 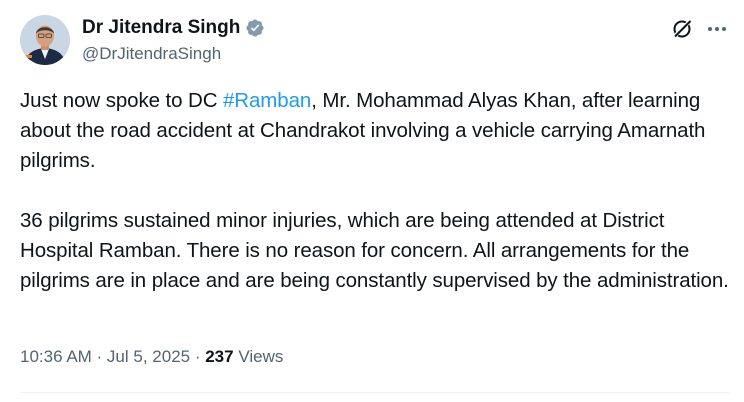 I want to click on avatar, so click(x=45, y=40).